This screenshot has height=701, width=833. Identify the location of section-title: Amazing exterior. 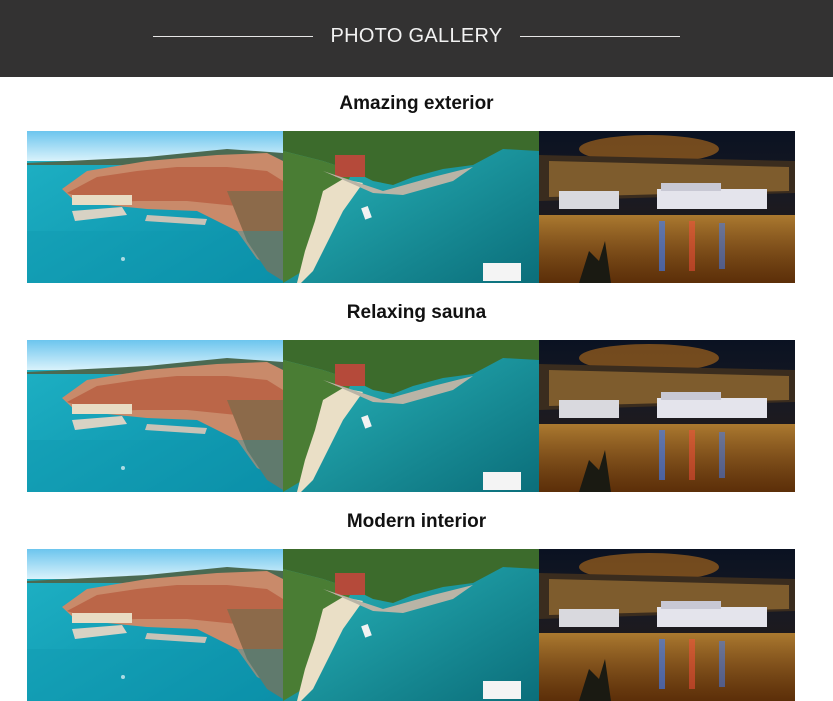
(416, 103).